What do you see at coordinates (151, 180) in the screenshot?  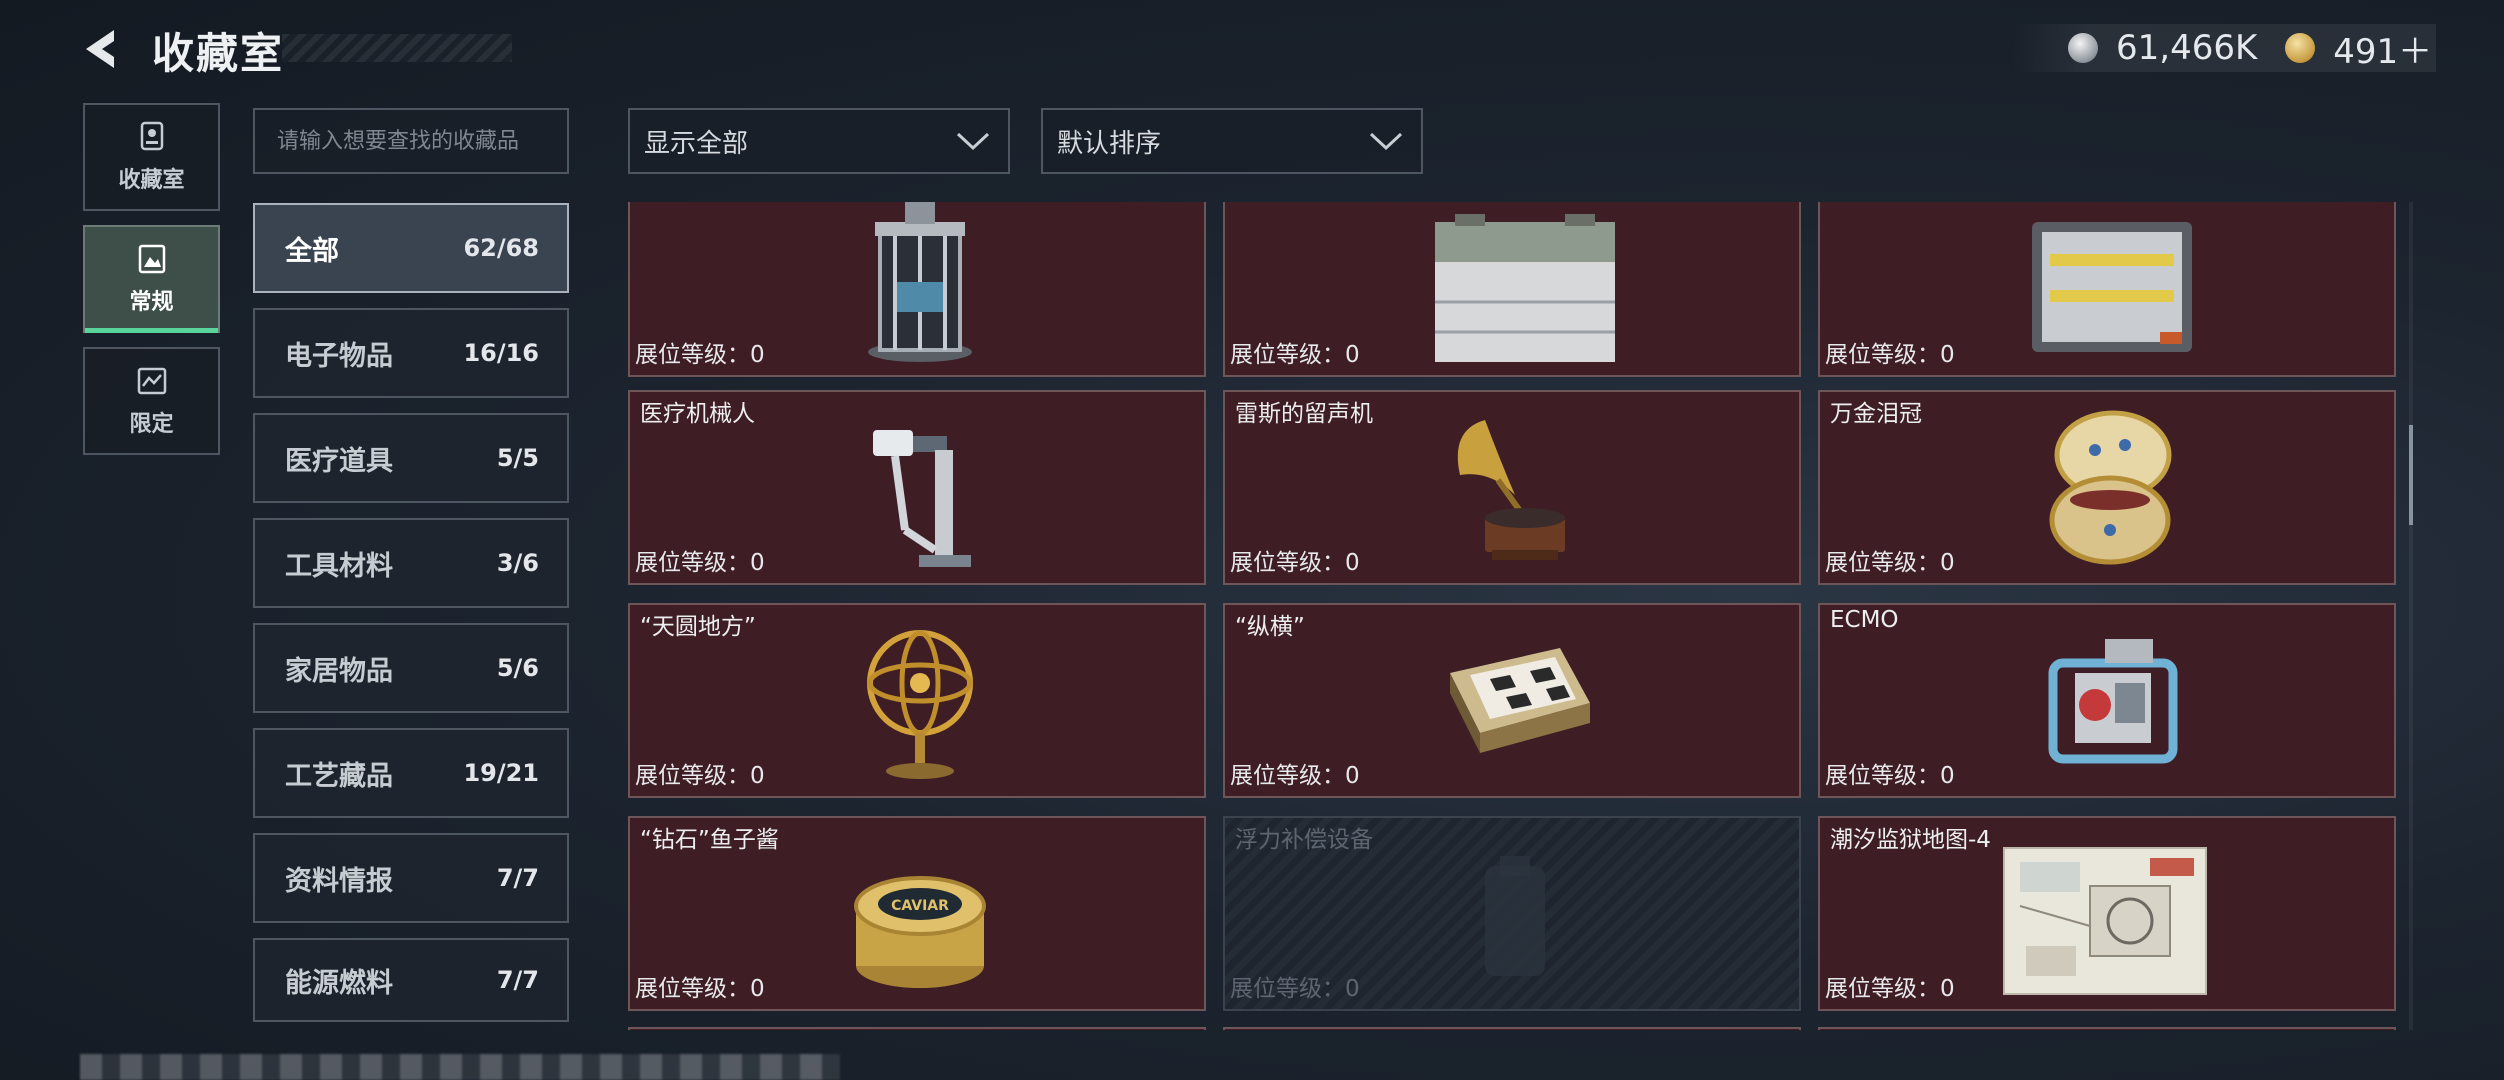 I see `nav-label: 收藏室` at bounding box center [151, 180].